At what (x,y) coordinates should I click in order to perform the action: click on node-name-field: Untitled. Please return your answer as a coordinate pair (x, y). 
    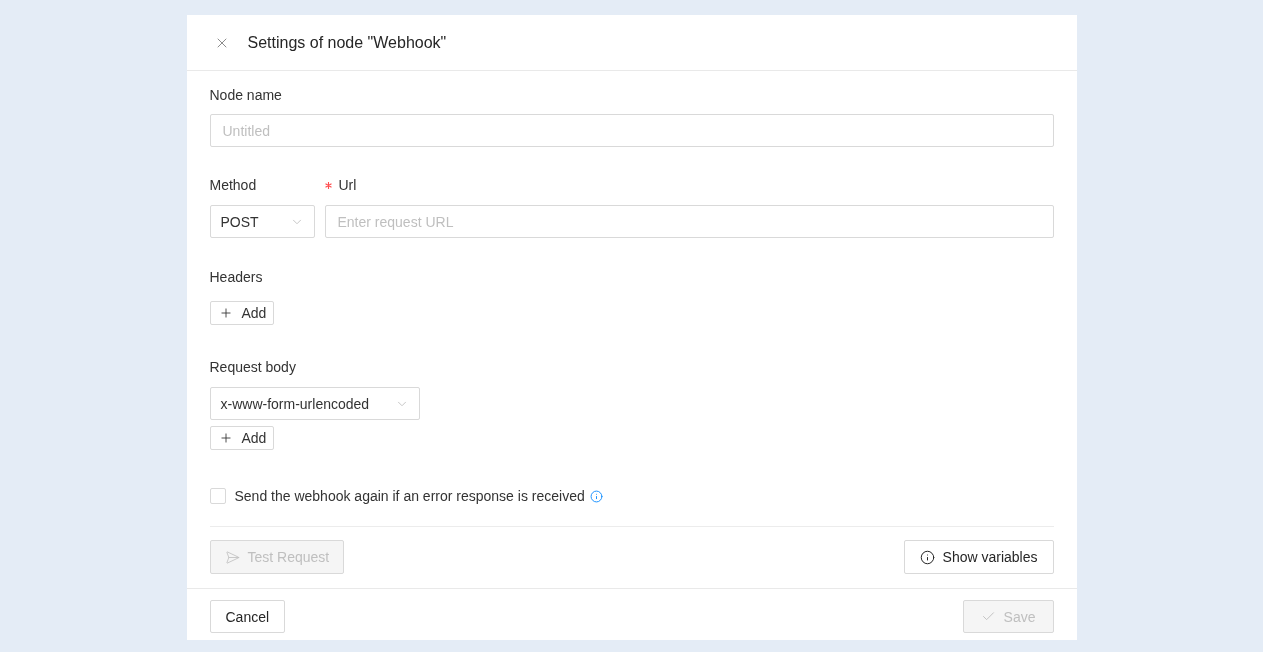
    Looking at the image, I should click on (631, 130).